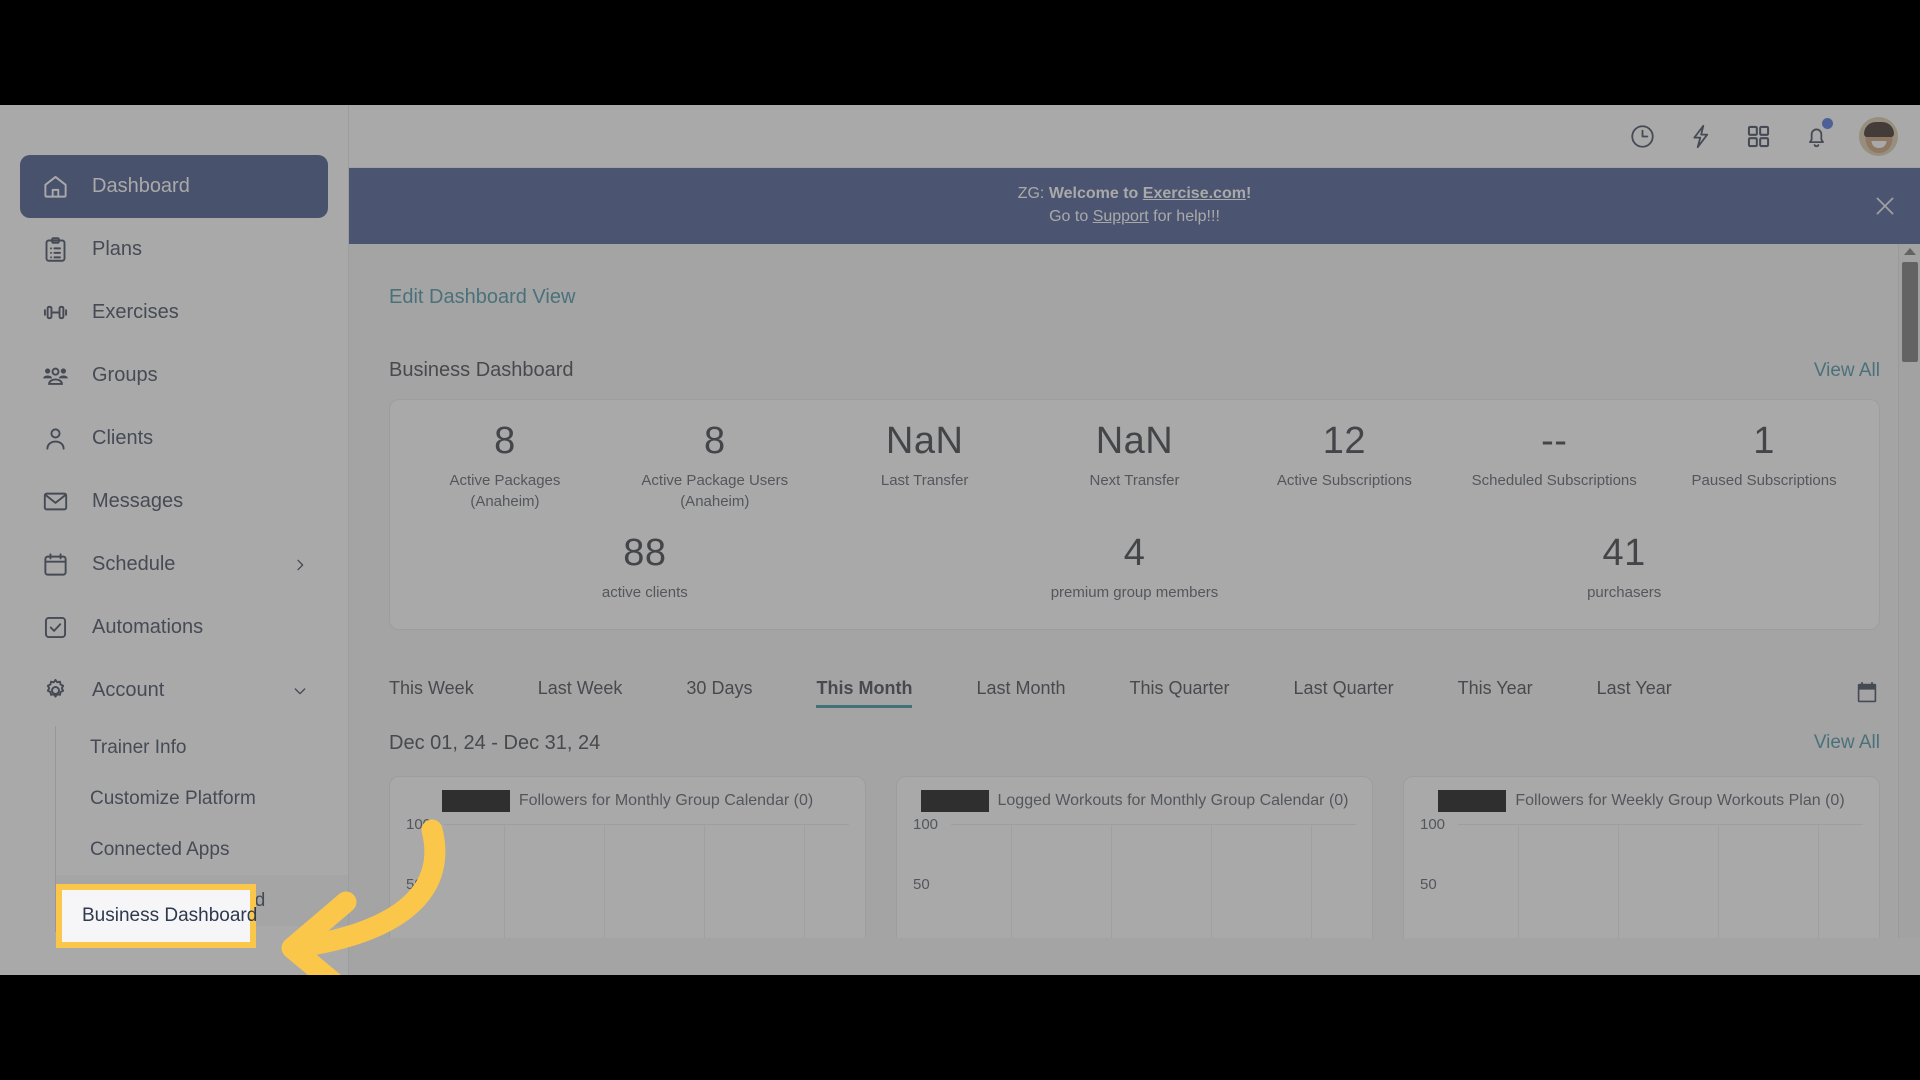 Image resolution: width=1920 pixels, height=1080 pixels. Describe the element at coordinates (1495, 693) in the screenshot. I see `tab-this-year: This Year` at that location.